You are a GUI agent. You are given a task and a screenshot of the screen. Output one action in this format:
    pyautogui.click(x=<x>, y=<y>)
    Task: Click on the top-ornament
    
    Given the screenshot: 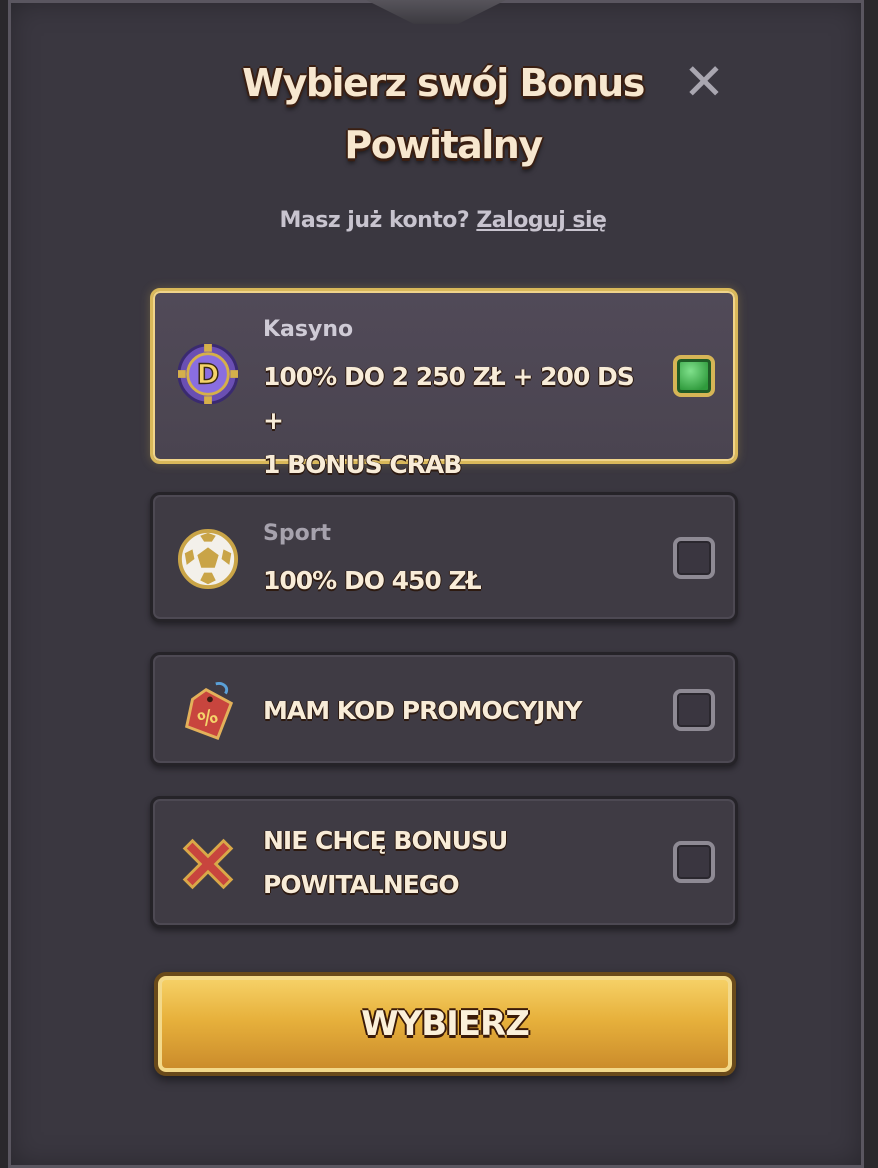 What is the action you would take?
    pyautogui.click(x=436, y=12)
    